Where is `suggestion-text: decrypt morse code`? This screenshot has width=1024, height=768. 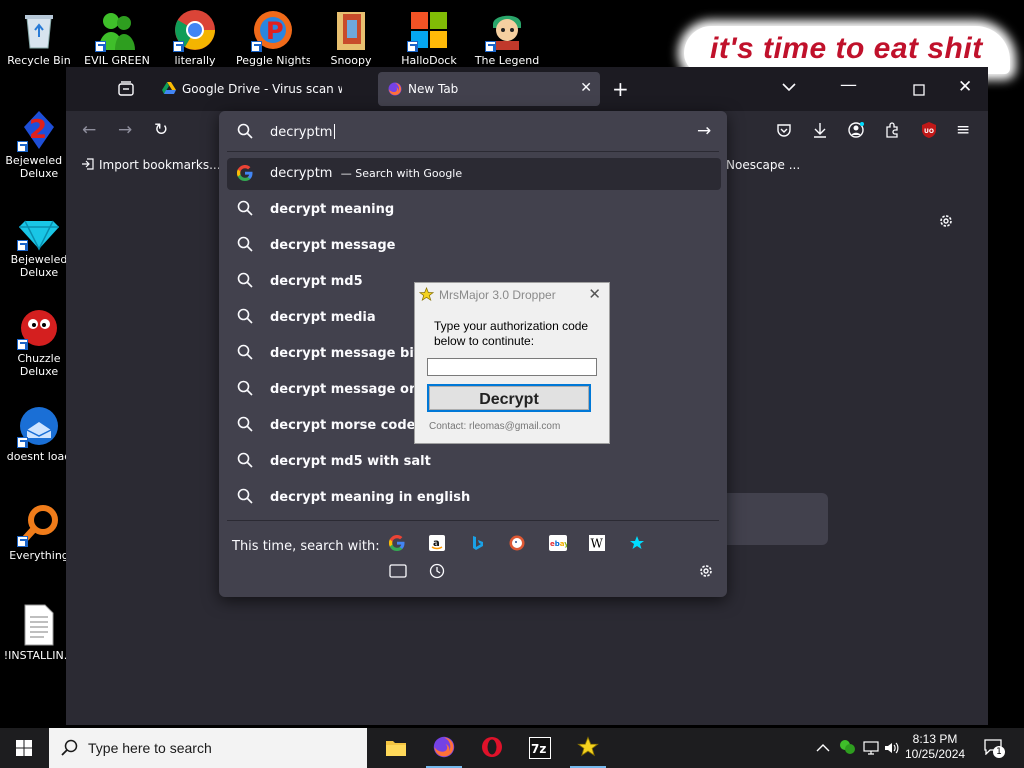
suggestion-text: decrypt morse code is located at coordinates (343, 425).